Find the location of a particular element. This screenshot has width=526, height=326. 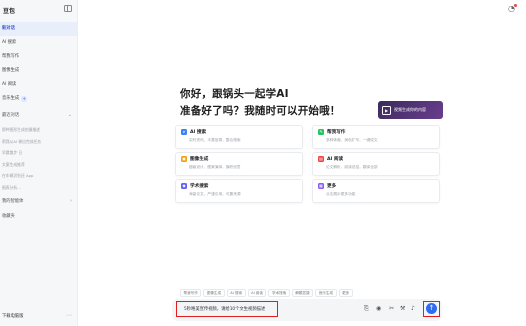

settings-icon: ⋯ is located at coordinates (69, 315).